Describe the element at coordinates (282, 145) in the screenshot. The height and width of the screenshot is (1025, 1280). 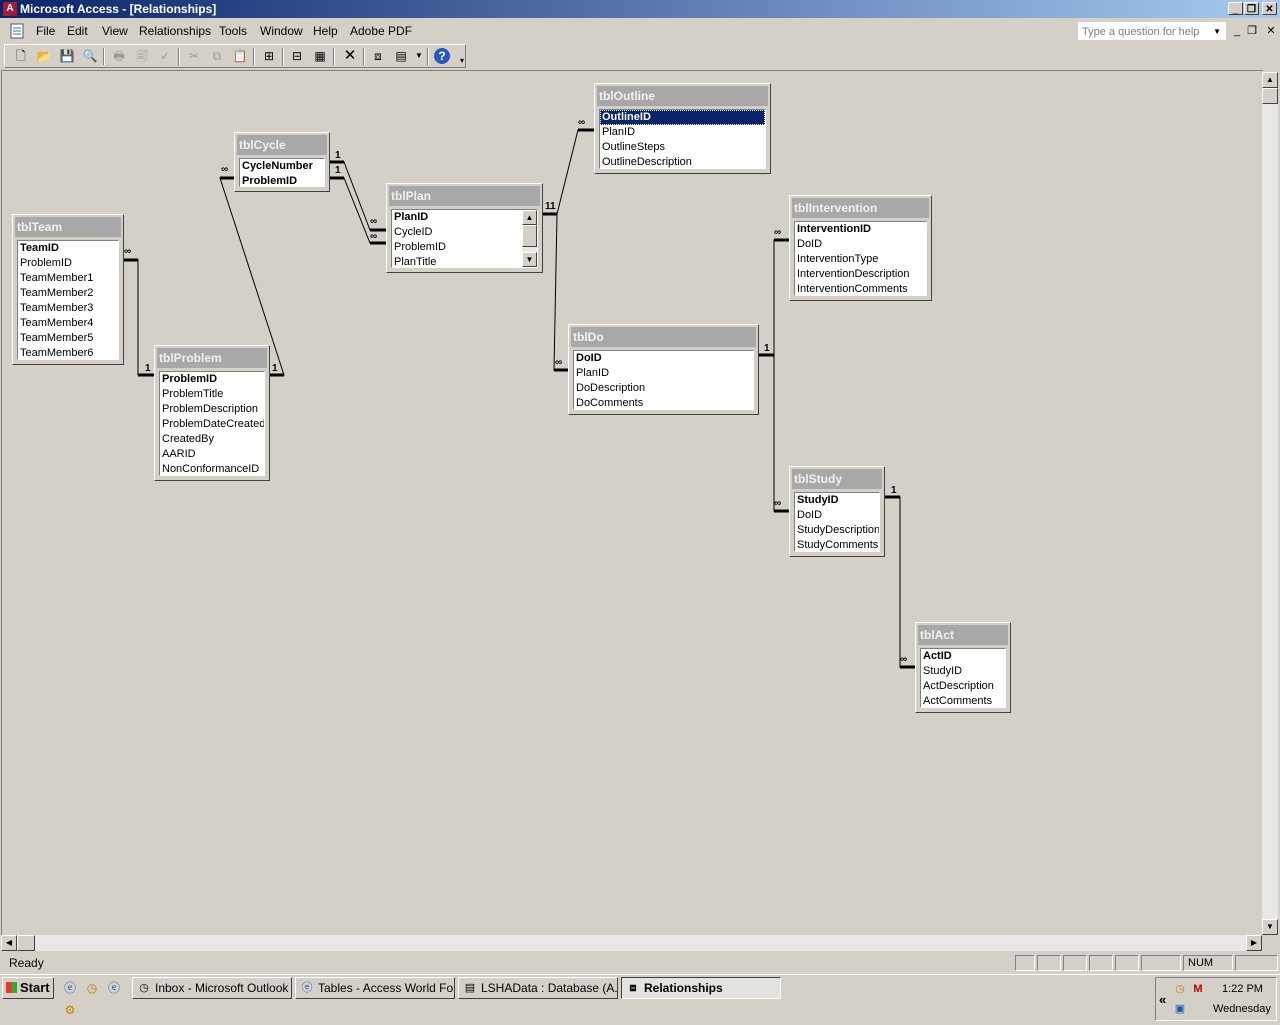
I see `table-title: tblCycle` at that location.